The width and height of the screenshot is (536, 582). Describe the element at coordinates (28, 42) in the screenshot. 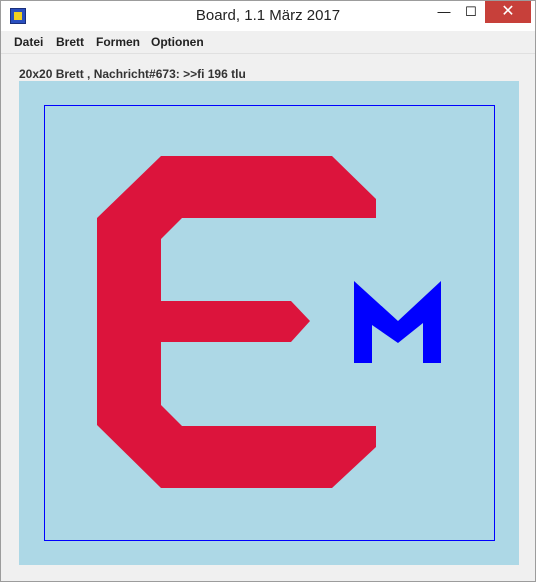

I see `menu-datei: Datei` at that location.